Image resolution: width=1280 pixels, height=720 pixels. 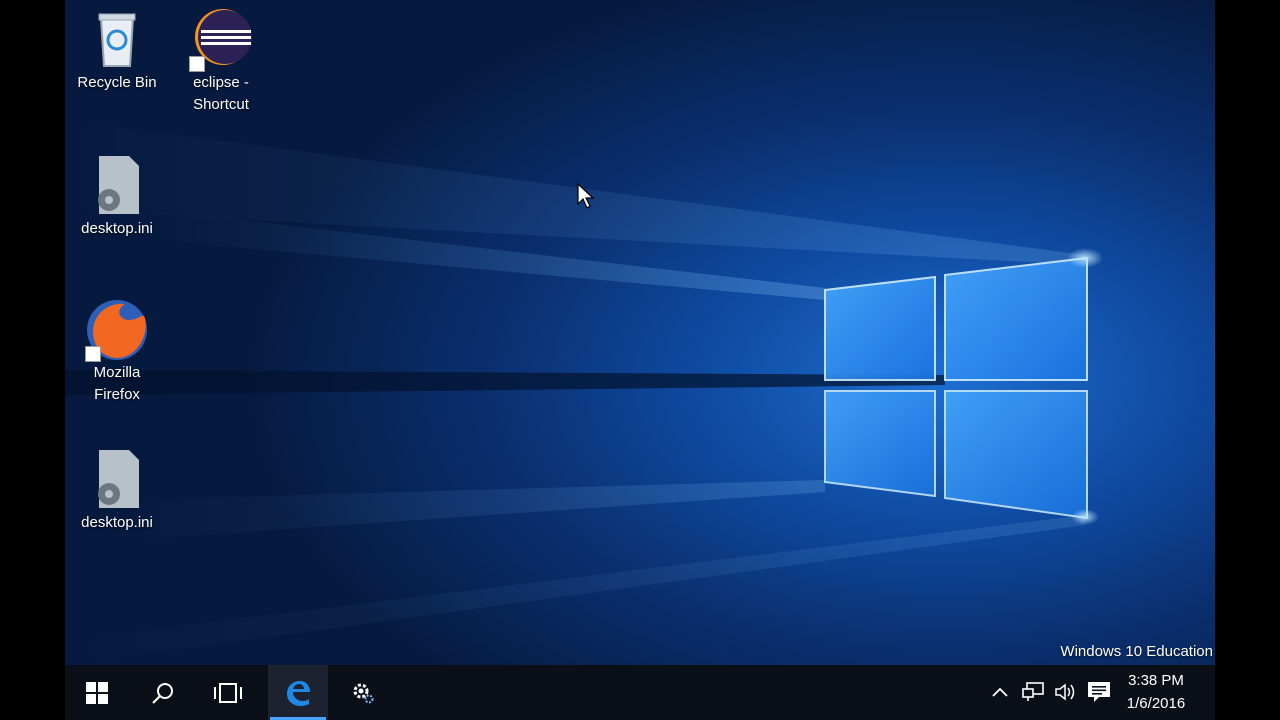 I want to click on taskbar: 3:38 PM 1/6/2016, so click(x=640, y=692).